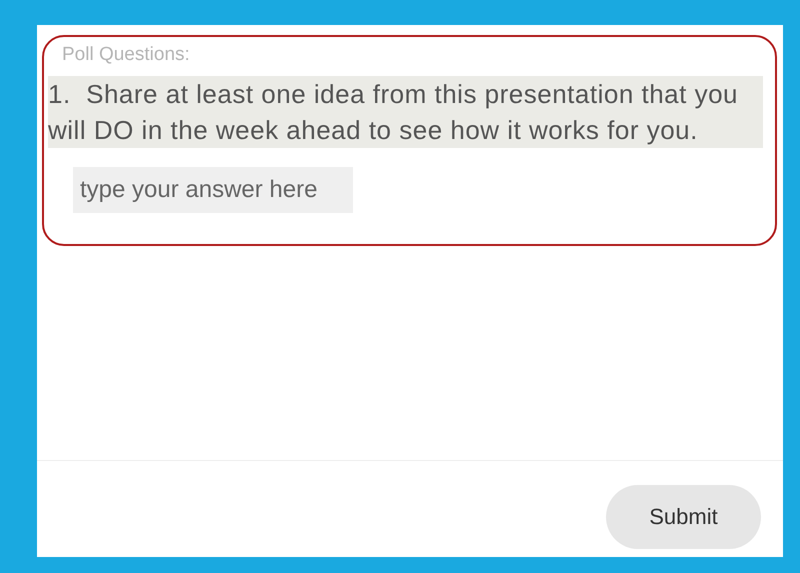 The image size is (800, 573). Describe the element at coordinates (405, 112) in the screenshot. I see `question-text: 1. Share at least one idea from this presentation that you will DO in the week ahead to see how it works for you.` at that location.